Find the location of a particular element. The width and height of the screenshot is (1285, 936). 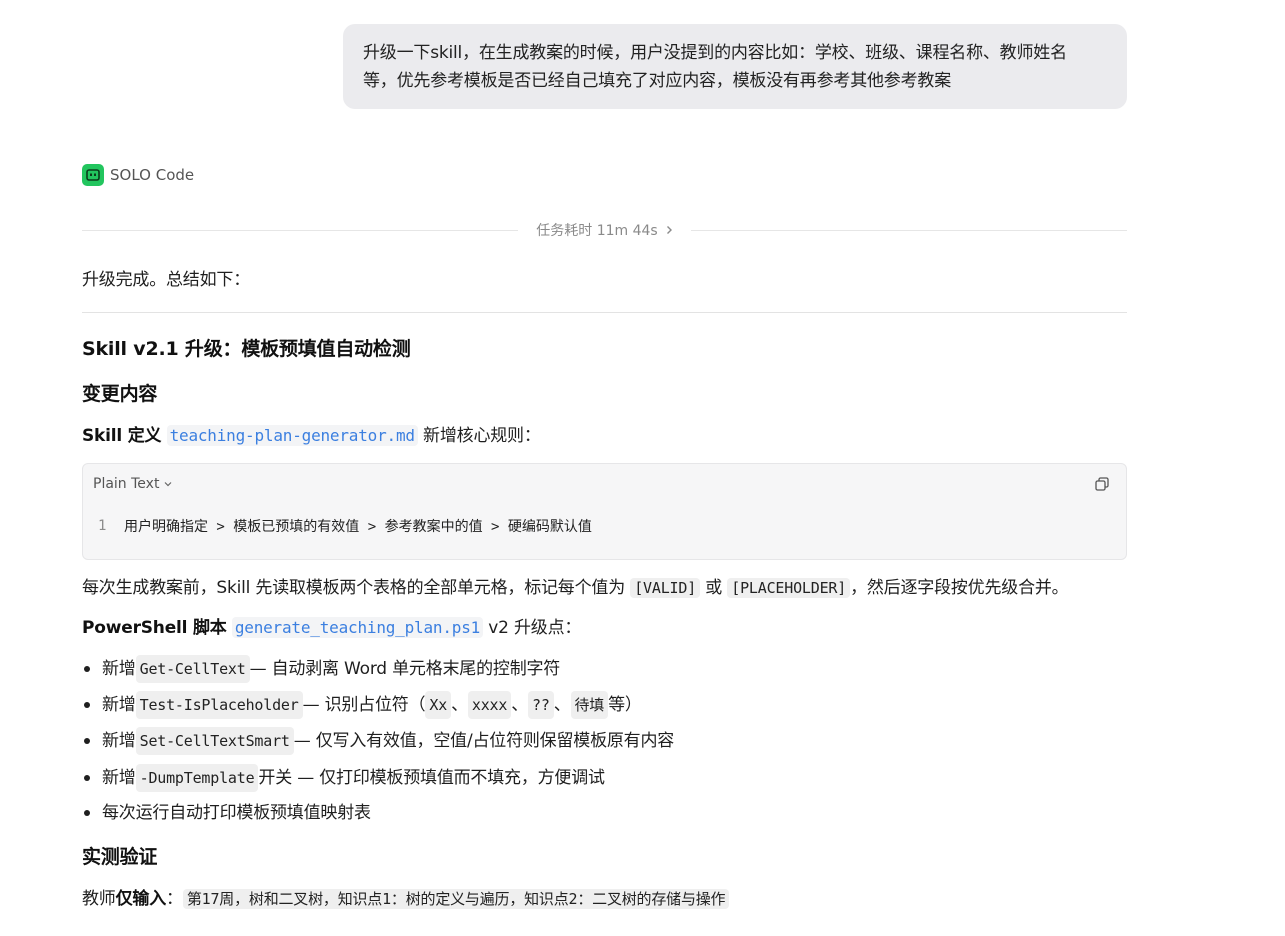

task-duration-divider: 任务耗时 11m 44s is located at coordinates (604, 230).